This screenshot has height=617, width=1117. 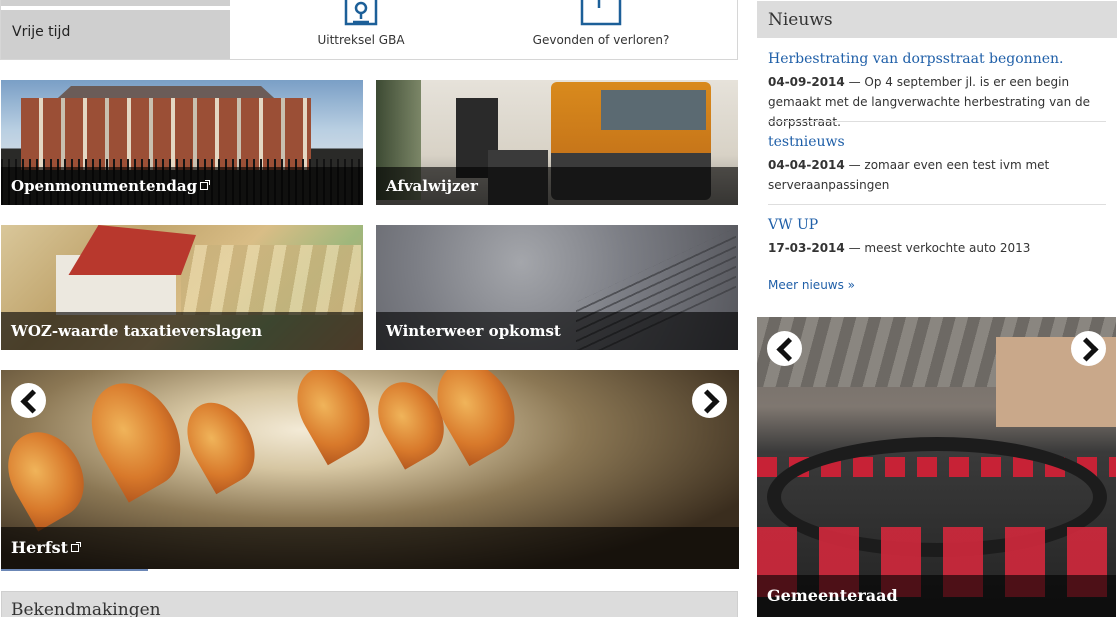 What do you see at coordinates (369, 604) in the screenshot?
I see `bekendmakingen-header: Bekendmakingen` at bounding box center [369, 604].